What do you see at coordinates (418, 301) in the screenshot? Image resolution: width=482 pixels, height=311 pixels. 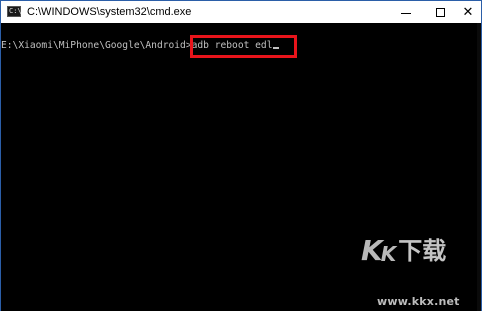 I see `watermark-url: www.kkx.net` at bounding box center [418, 301].